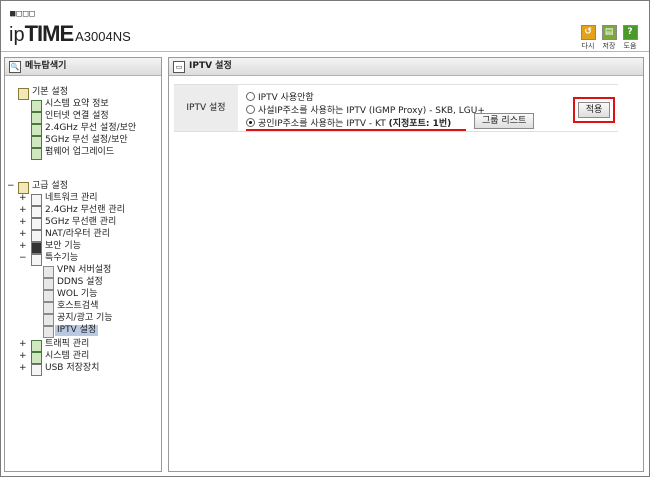 Image resolution: width=650 pixels, height=477 pixels. I want to click on iptv-row-label: IPTV 설정, so click(206, 108).